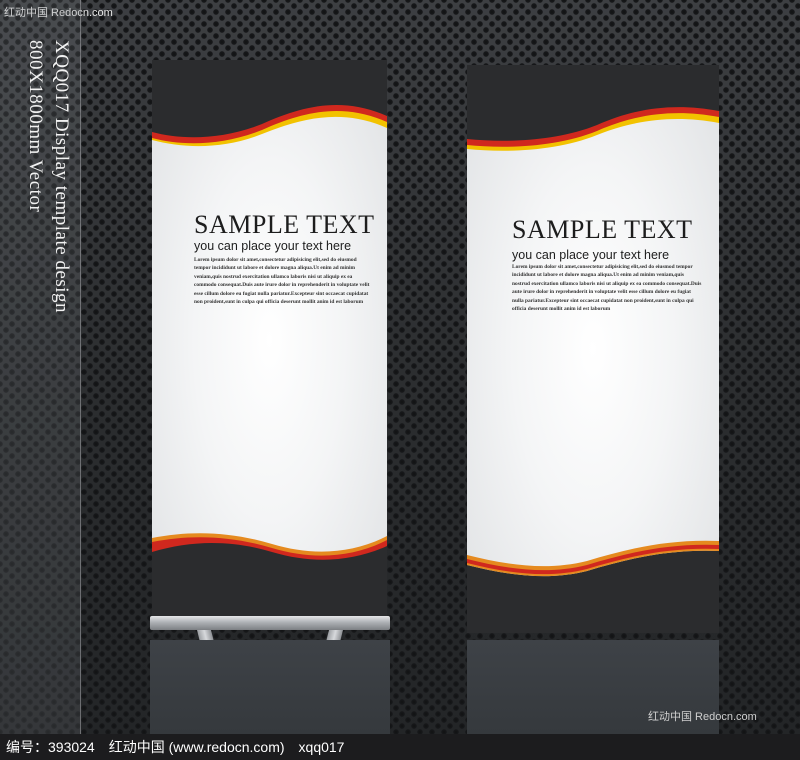  I want to click on banner-right-heading: SAMPLE TEXT, so click(602, 229).